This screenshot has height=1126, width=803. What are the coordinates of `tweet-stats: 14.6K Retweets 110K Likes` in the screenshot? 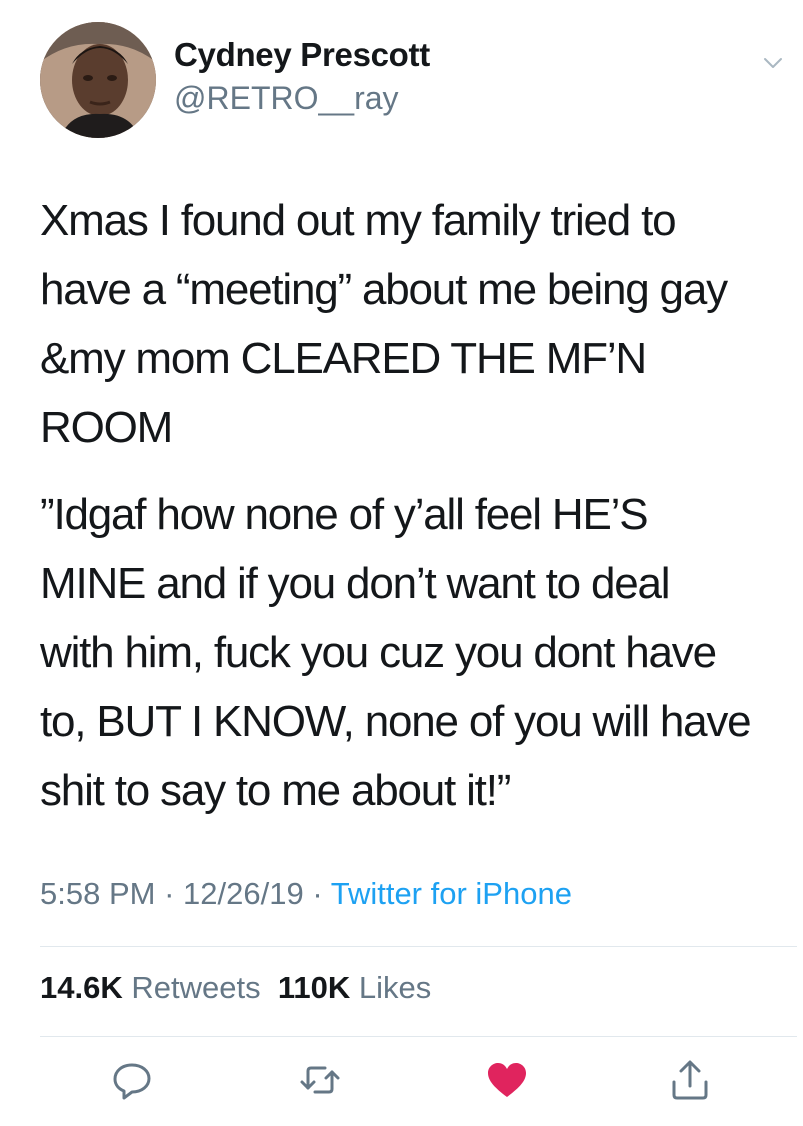 It's located at (235, 988).